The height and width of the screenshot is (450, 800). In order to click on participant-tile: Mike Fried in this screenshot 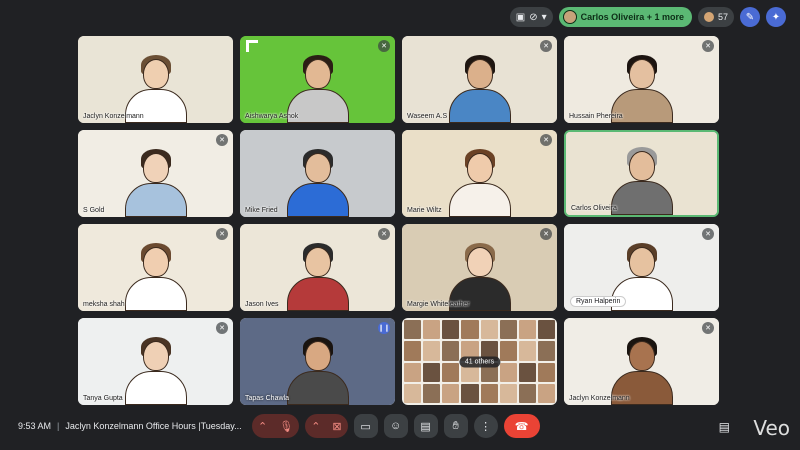, I will do `click(317, 173)`.